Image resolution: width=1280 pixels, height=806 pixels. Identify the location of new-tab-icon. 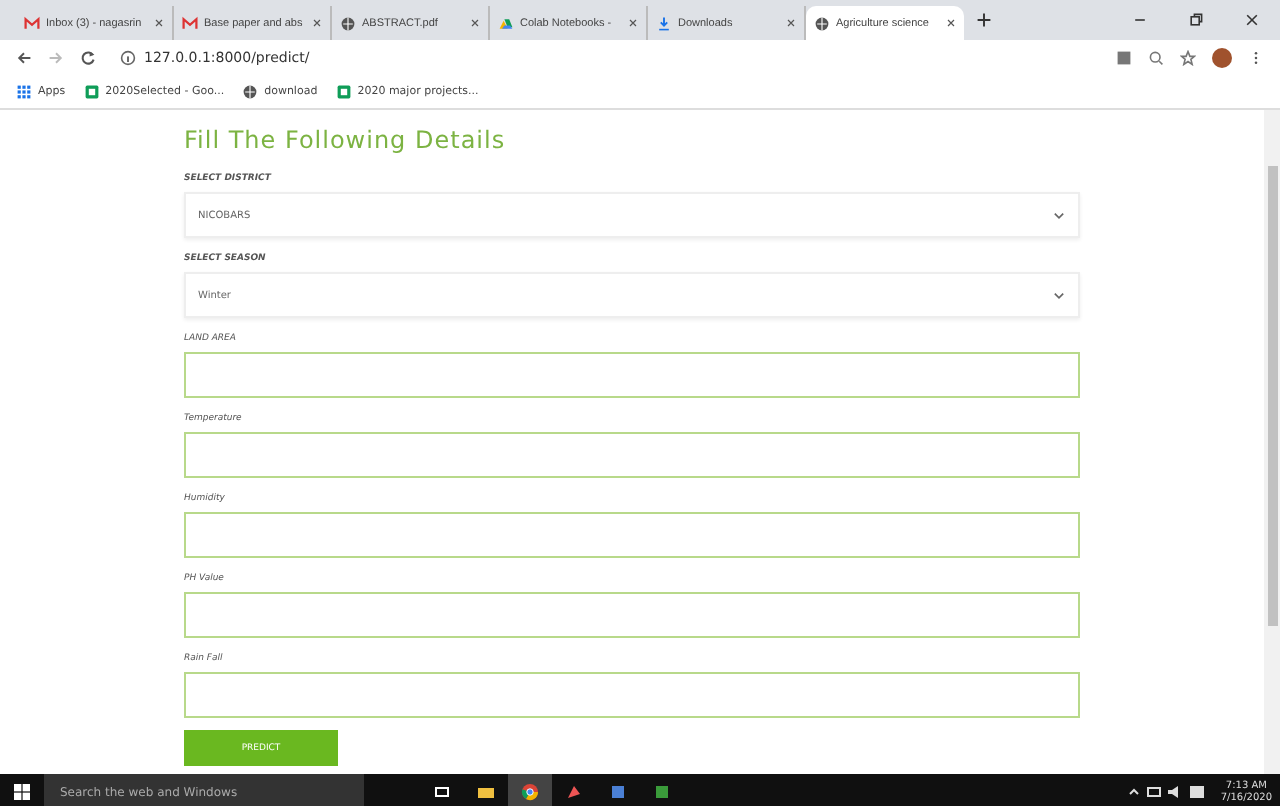
(984, 20).